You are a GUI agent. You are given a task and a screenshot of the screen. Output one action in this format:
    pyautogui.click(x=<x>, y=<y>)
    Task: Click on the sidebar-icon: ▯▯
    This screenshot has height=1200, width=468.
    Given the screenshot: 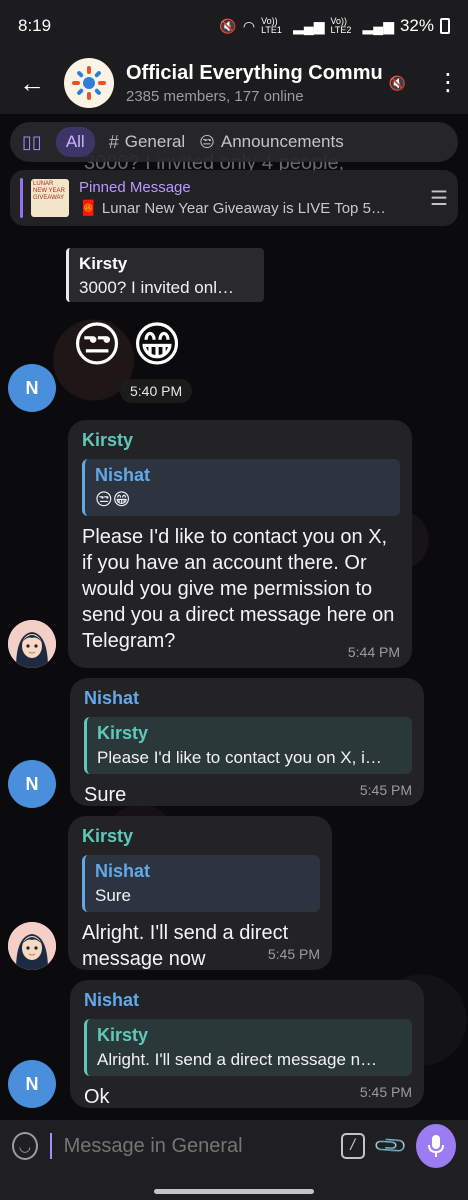 What is the action you would take?
    pyautogui.click(x=32, y=142)
    